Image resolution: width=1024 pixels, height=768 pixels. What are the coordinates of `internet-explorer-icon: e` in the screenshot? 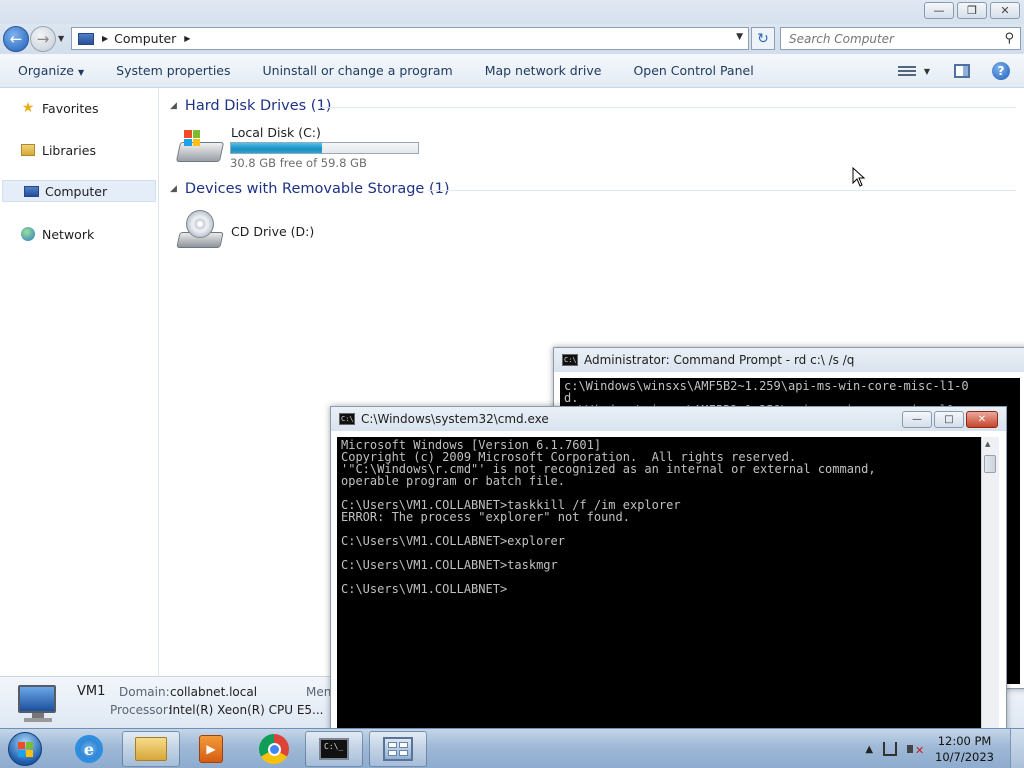 It's located at (89, 749).